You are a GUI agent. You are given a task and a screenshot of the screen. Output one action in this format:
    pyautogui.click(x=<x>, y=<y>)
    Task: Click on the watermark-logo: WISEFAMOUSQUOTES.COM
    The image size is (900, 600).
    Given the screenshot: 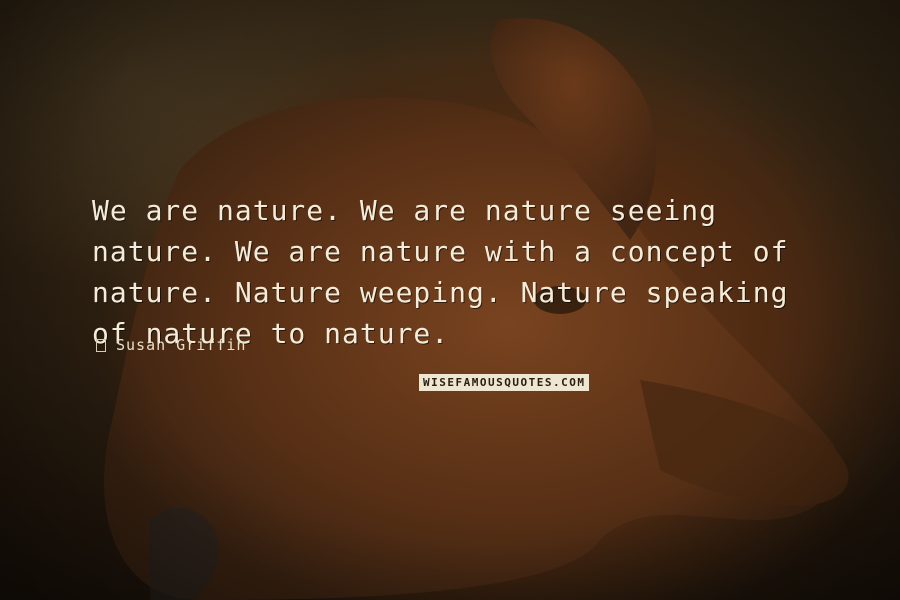 What is the action you would take?
    pyautogui.click(x=504, y=382)
    